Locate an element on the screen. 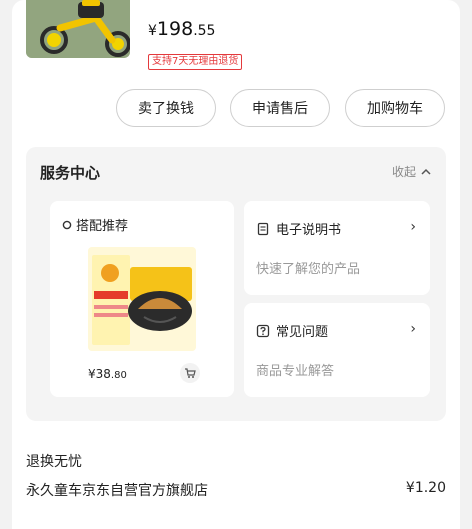  e-manual-panel: 电子说明书 › 快速了解您的产品 is located at coordinates (337, 248).